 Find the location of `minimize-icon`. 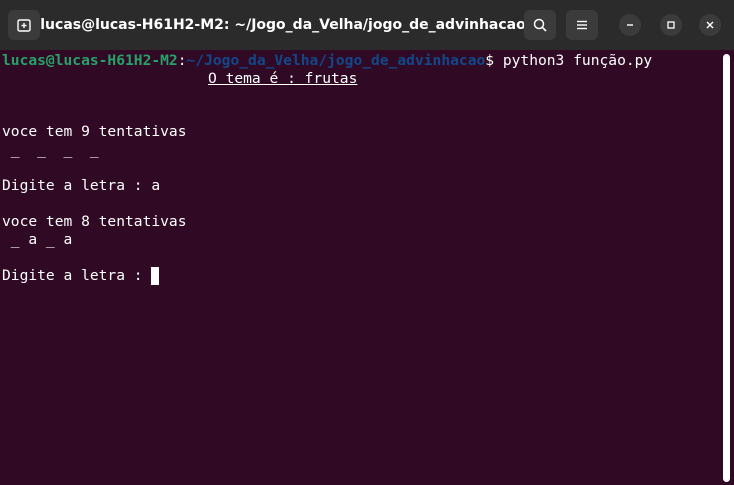

minimize-icon is located at coordinates (630, 25).